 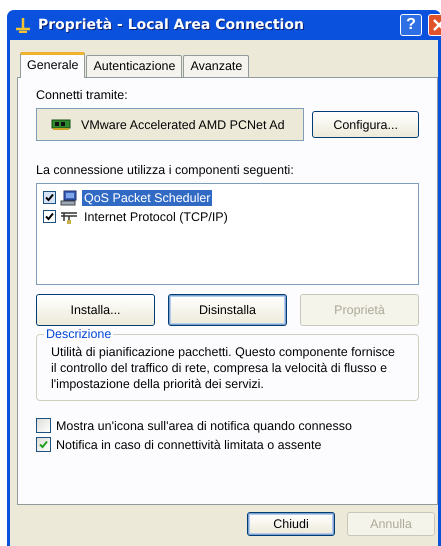 What do you see at coordinates (216, 66) in the screenshot?
I see `tab: Avanzate` at bounding box center [216, 66].